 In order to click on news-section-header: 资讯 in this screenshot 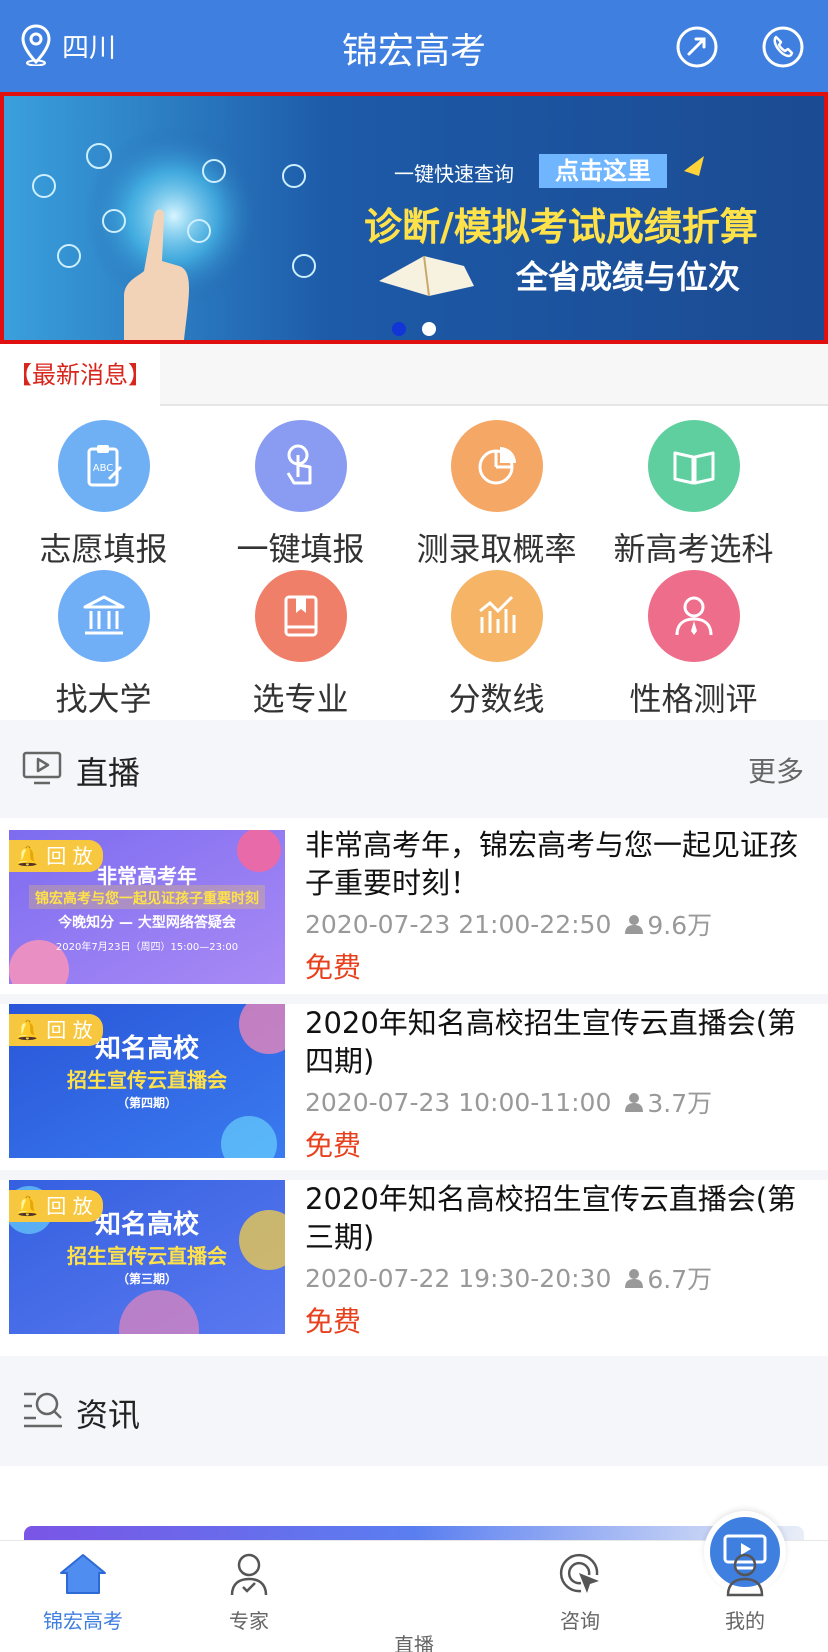, I will do `click(414, 1411)`.